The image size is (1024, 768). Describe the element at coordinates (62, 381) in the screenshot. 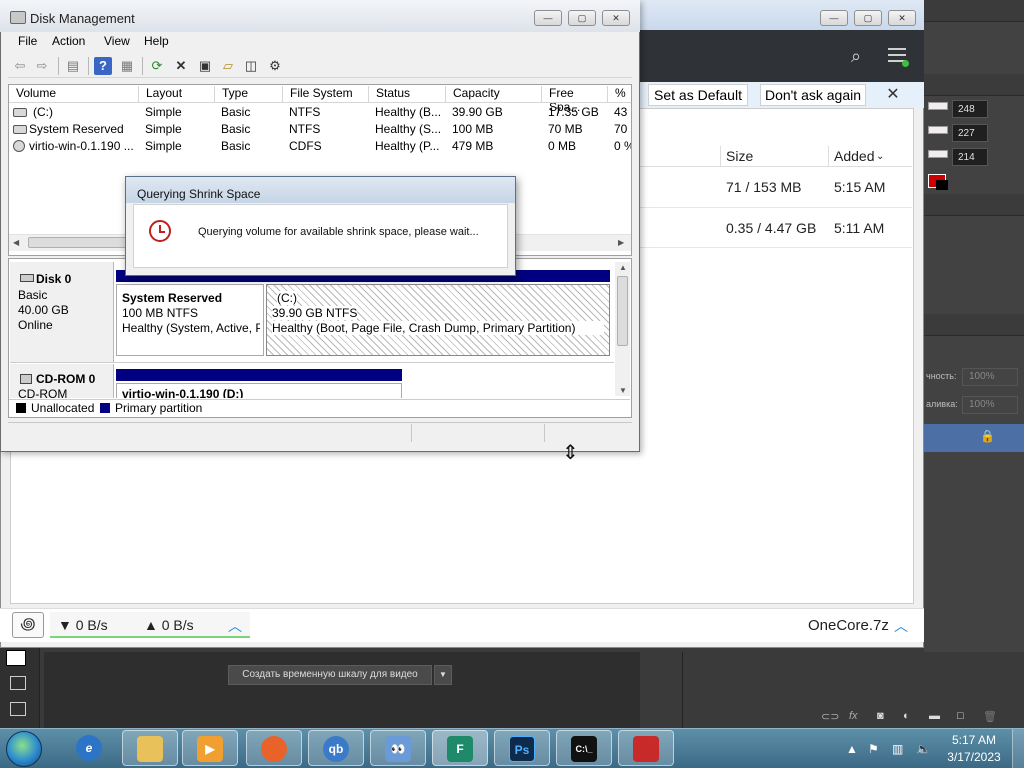

I see `cdrom-0-label: CD-ROM 0 CD-ROM` at that location.